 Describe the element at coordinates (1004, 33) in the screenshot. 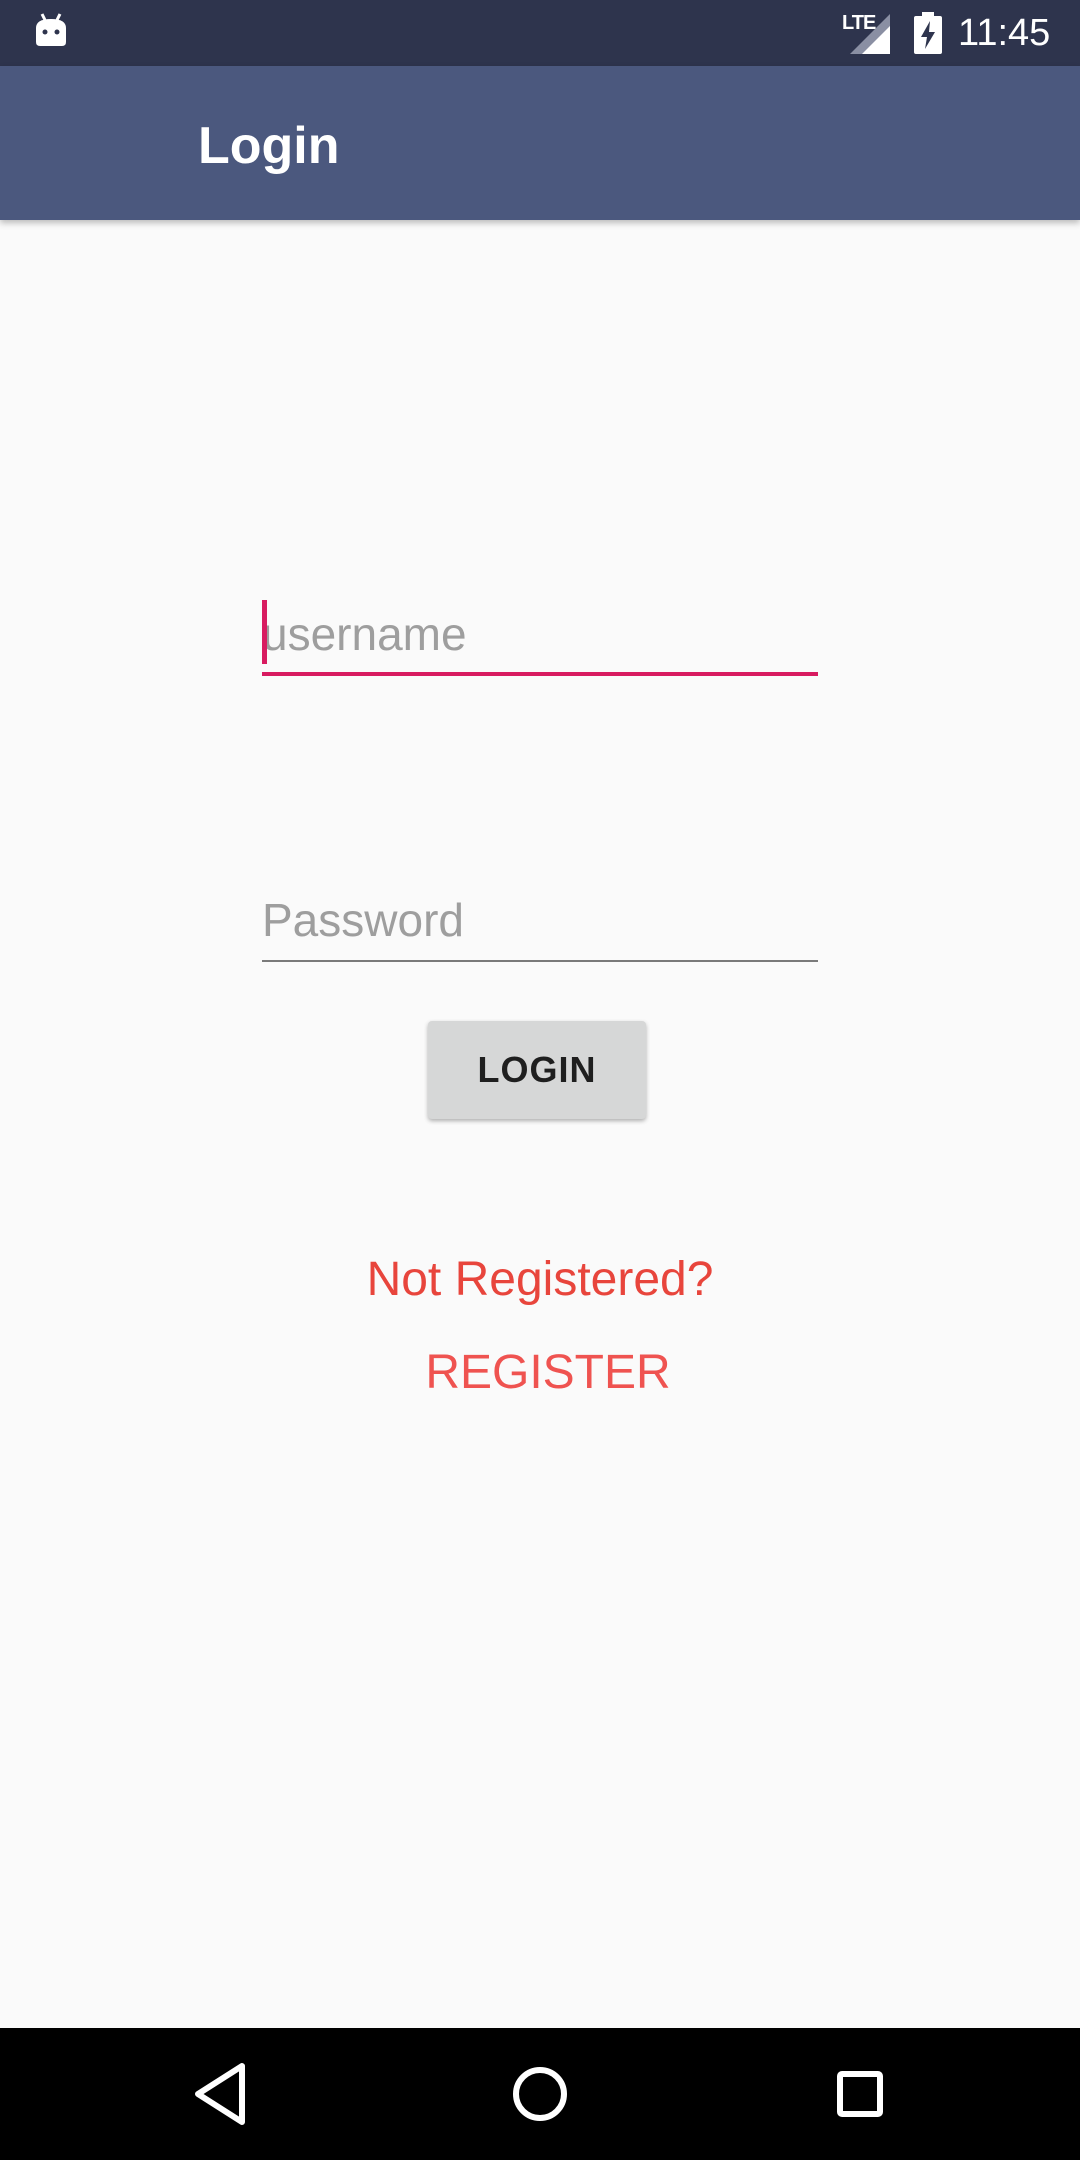

I see `status-time: 11:45` at that location.